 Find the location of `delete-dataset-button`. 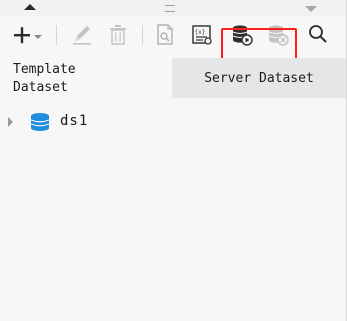

delete-dataset-button is located at coordinates (118, 35).